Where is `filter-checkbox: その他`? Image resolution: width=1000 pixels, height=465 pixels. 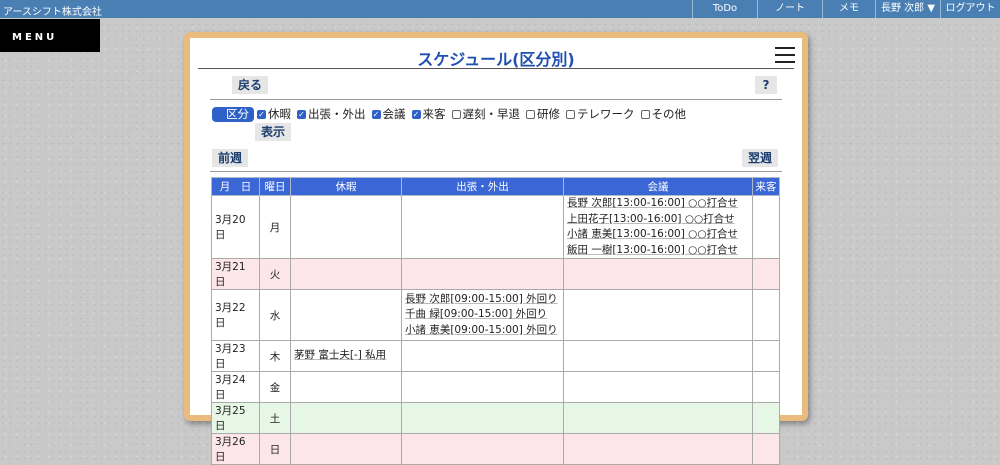
filter-checkbox: その他 is located at coordinates (663, 114).